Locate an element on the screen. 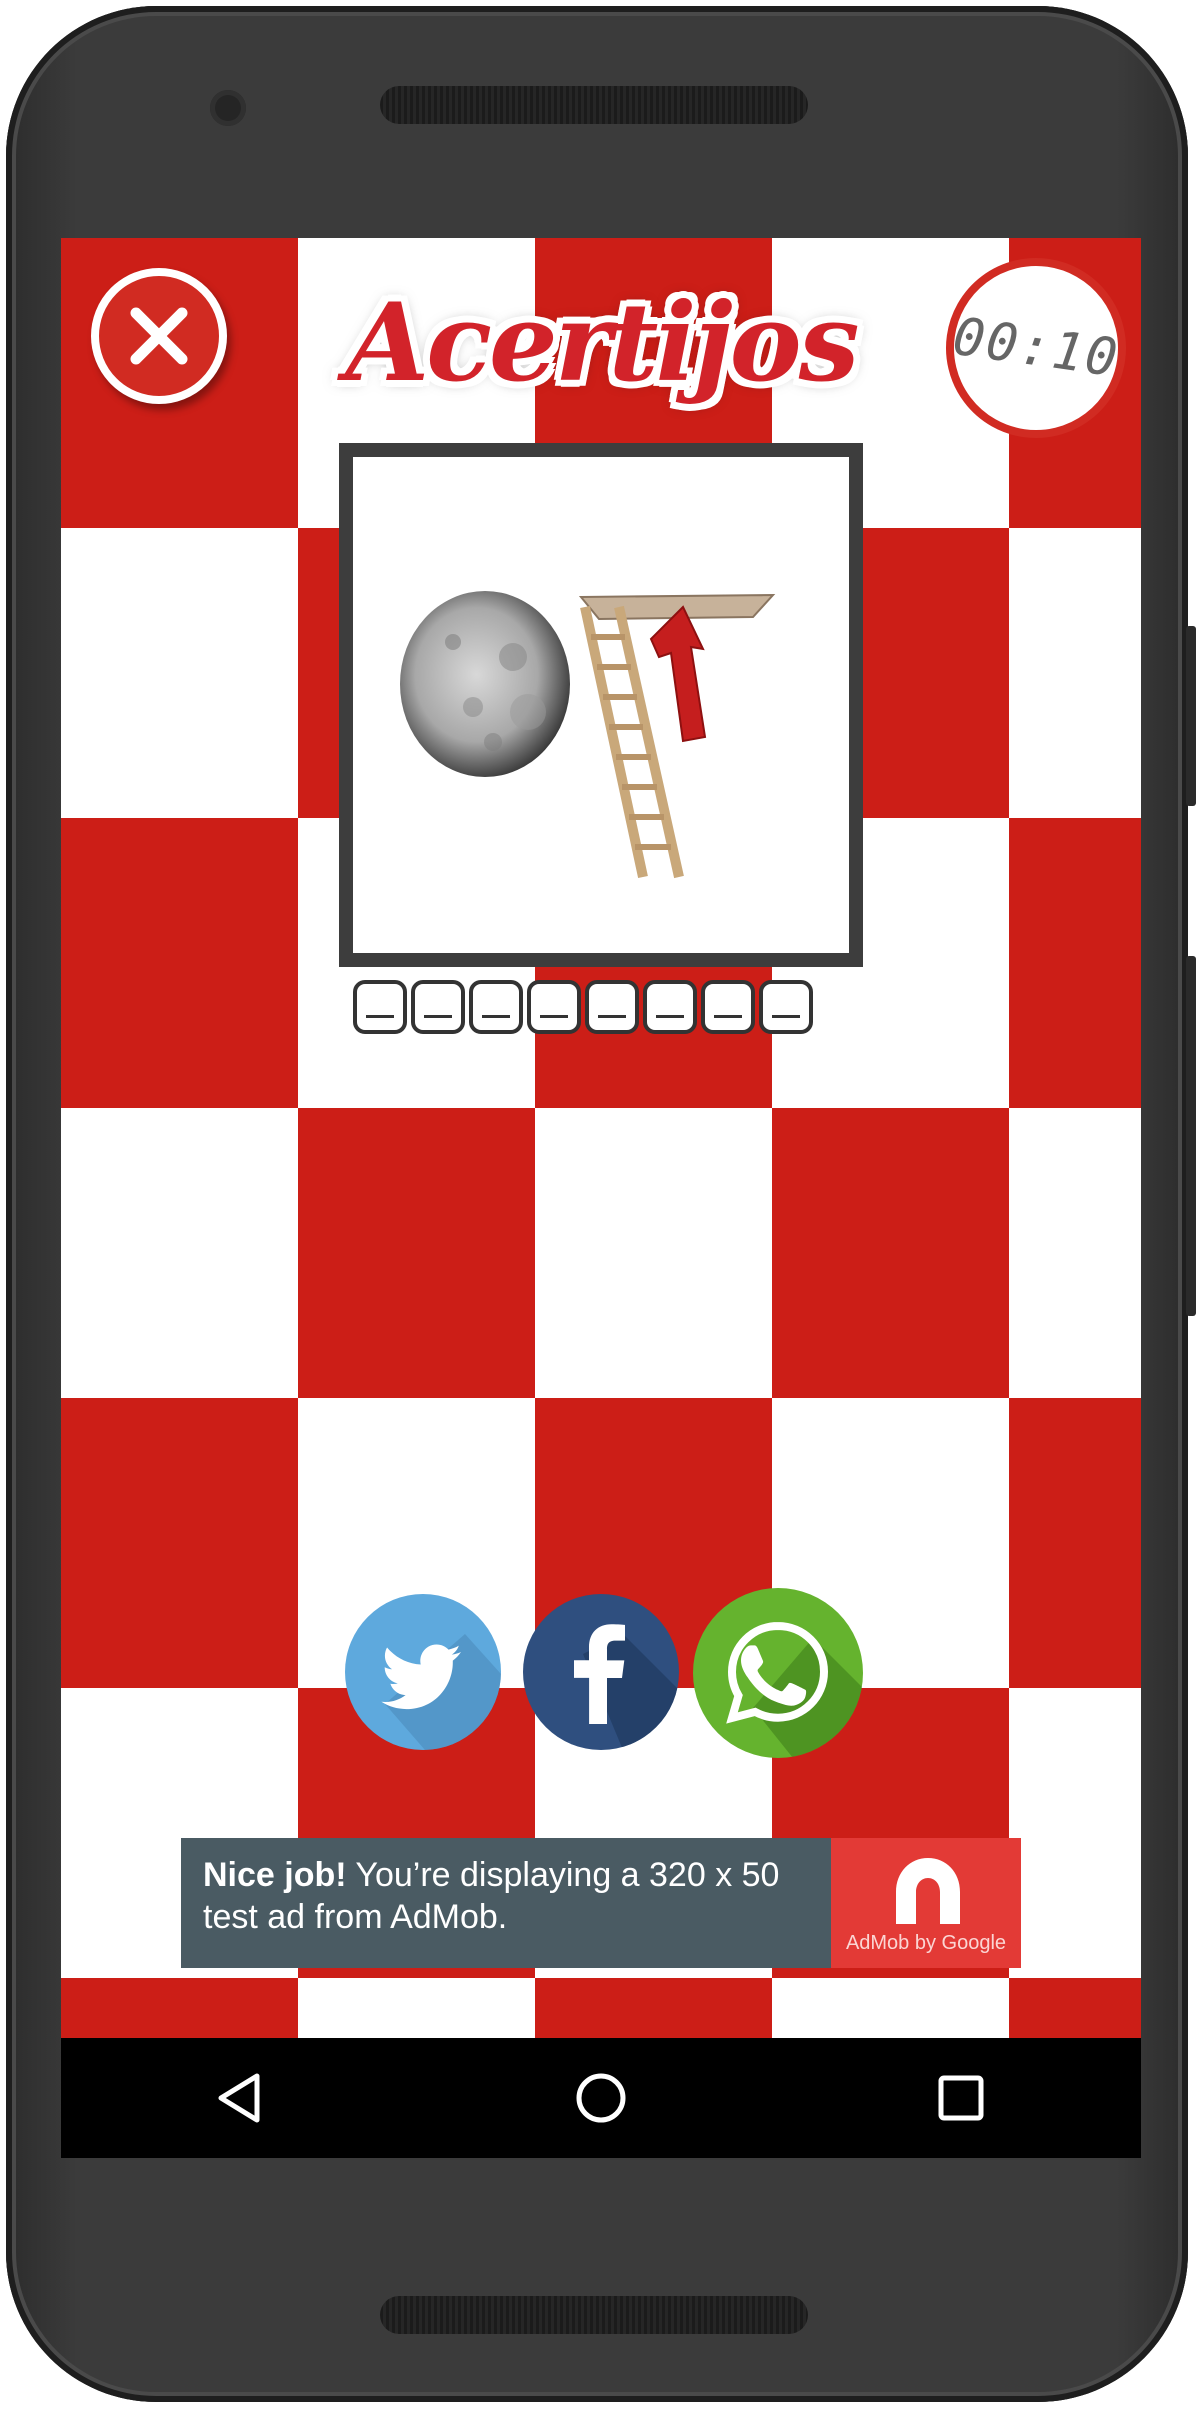 This screenshot has width=1198, height=2409. home-button is located at coordinates (601, 2098).